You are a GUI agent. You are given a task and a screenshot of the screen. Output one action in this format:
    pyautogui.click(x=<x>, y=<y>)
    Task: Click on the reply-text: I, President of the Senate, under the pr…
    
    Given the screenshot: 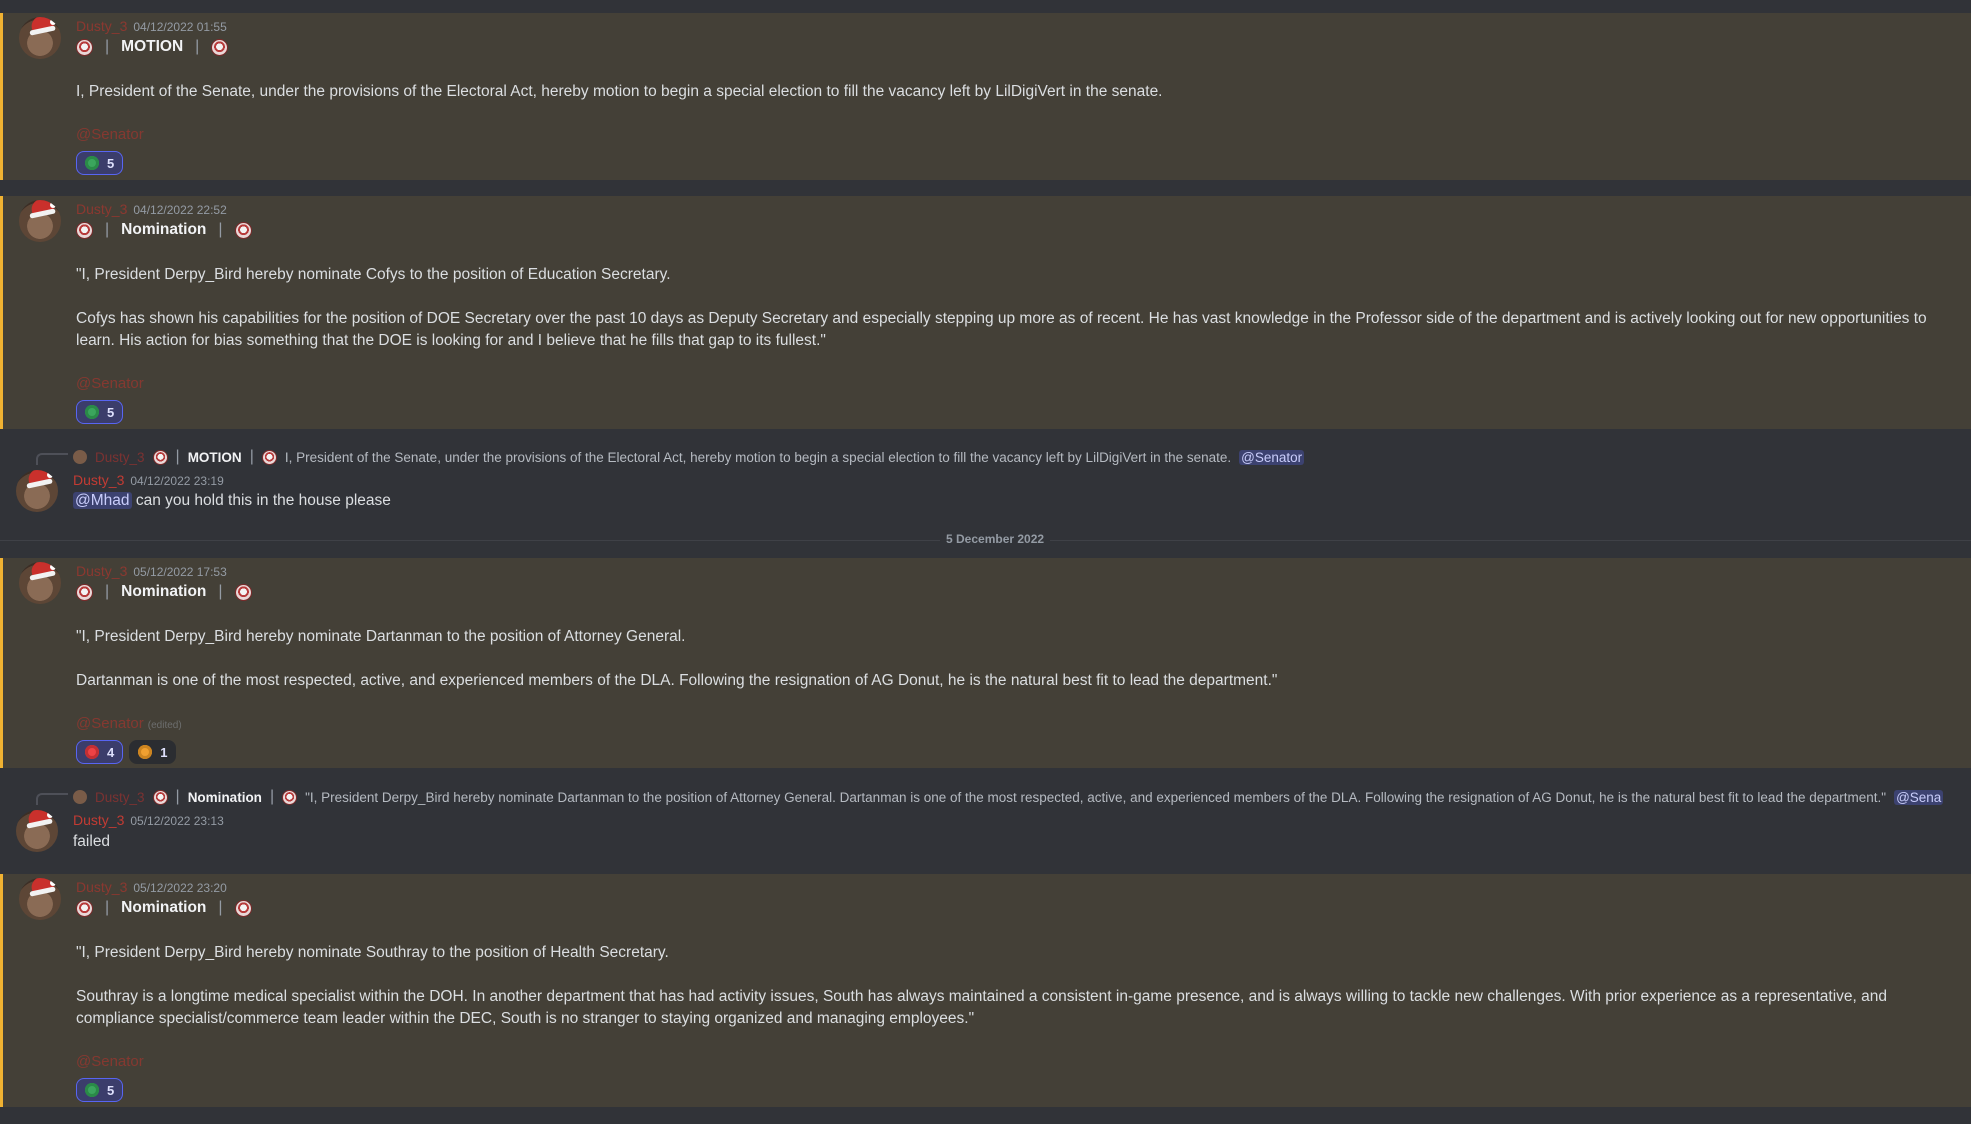 What is the action you would take?
    pyautogui.click(x=758, y=457)
    